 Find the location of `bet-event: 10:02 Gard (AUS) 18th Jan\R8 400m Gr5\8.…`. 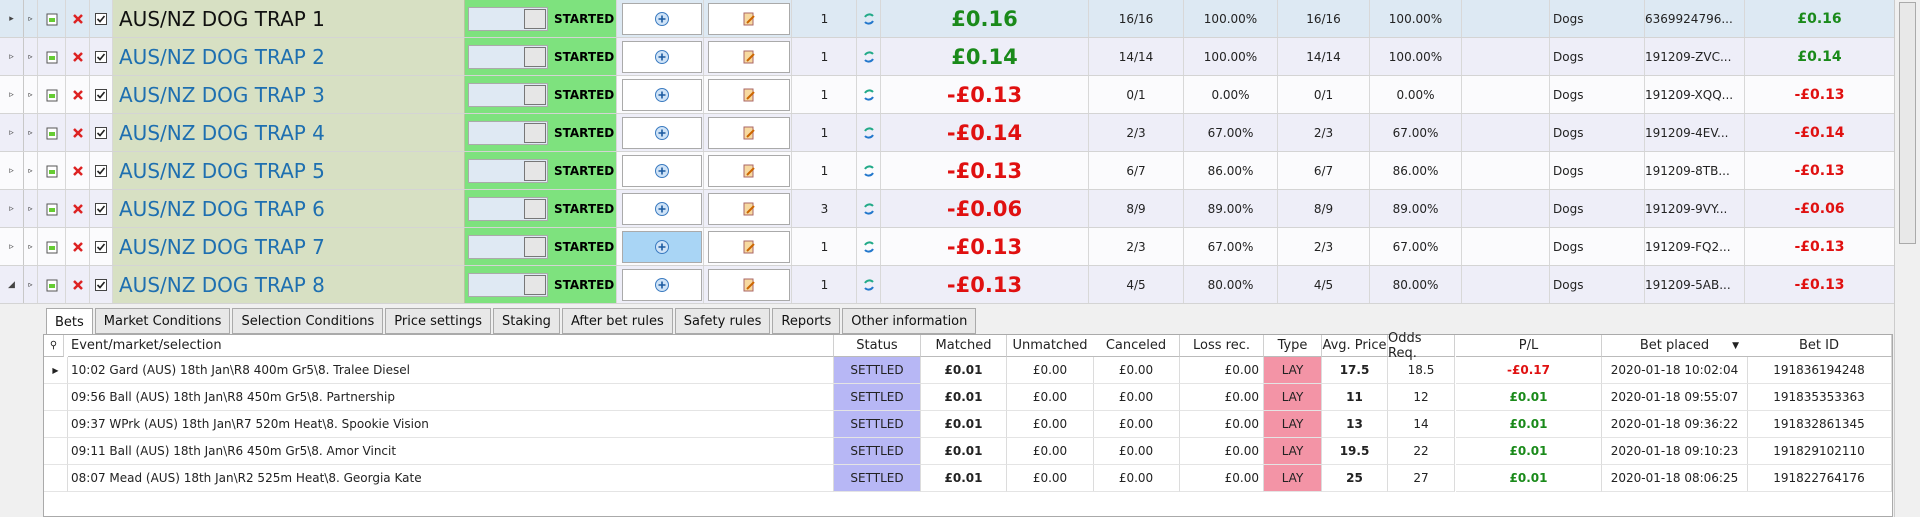

bet-event: 10:02 Gard (AUS) 18th Jan\R8 400m Gr5\8.… is located at coordinates (451, 370).